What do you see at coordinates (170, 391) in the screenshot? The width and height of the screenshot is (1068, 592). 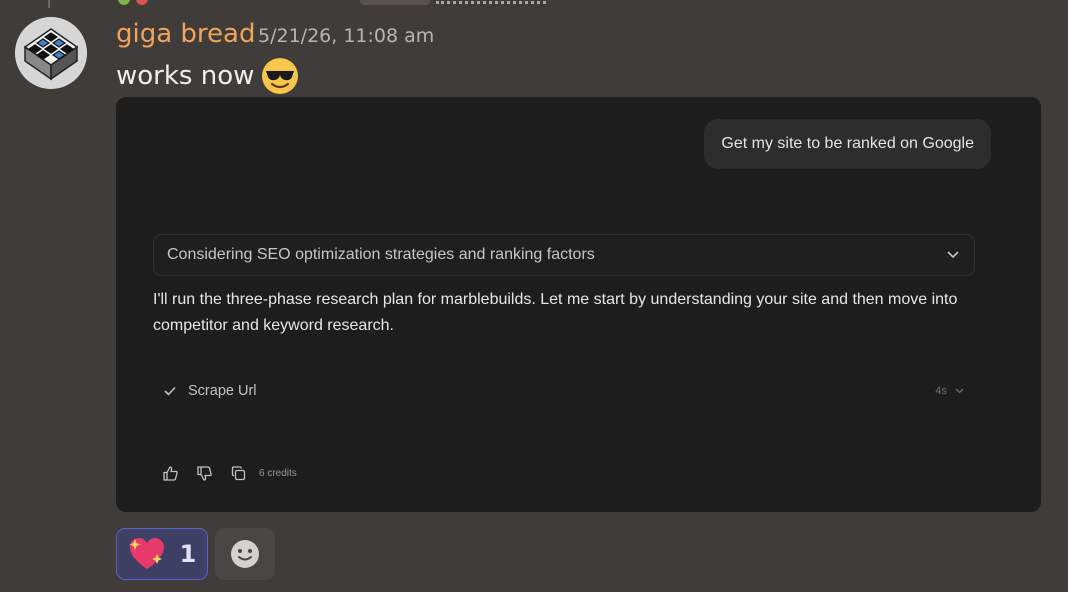 I see `check-icon` at bounding box center [170, 391].